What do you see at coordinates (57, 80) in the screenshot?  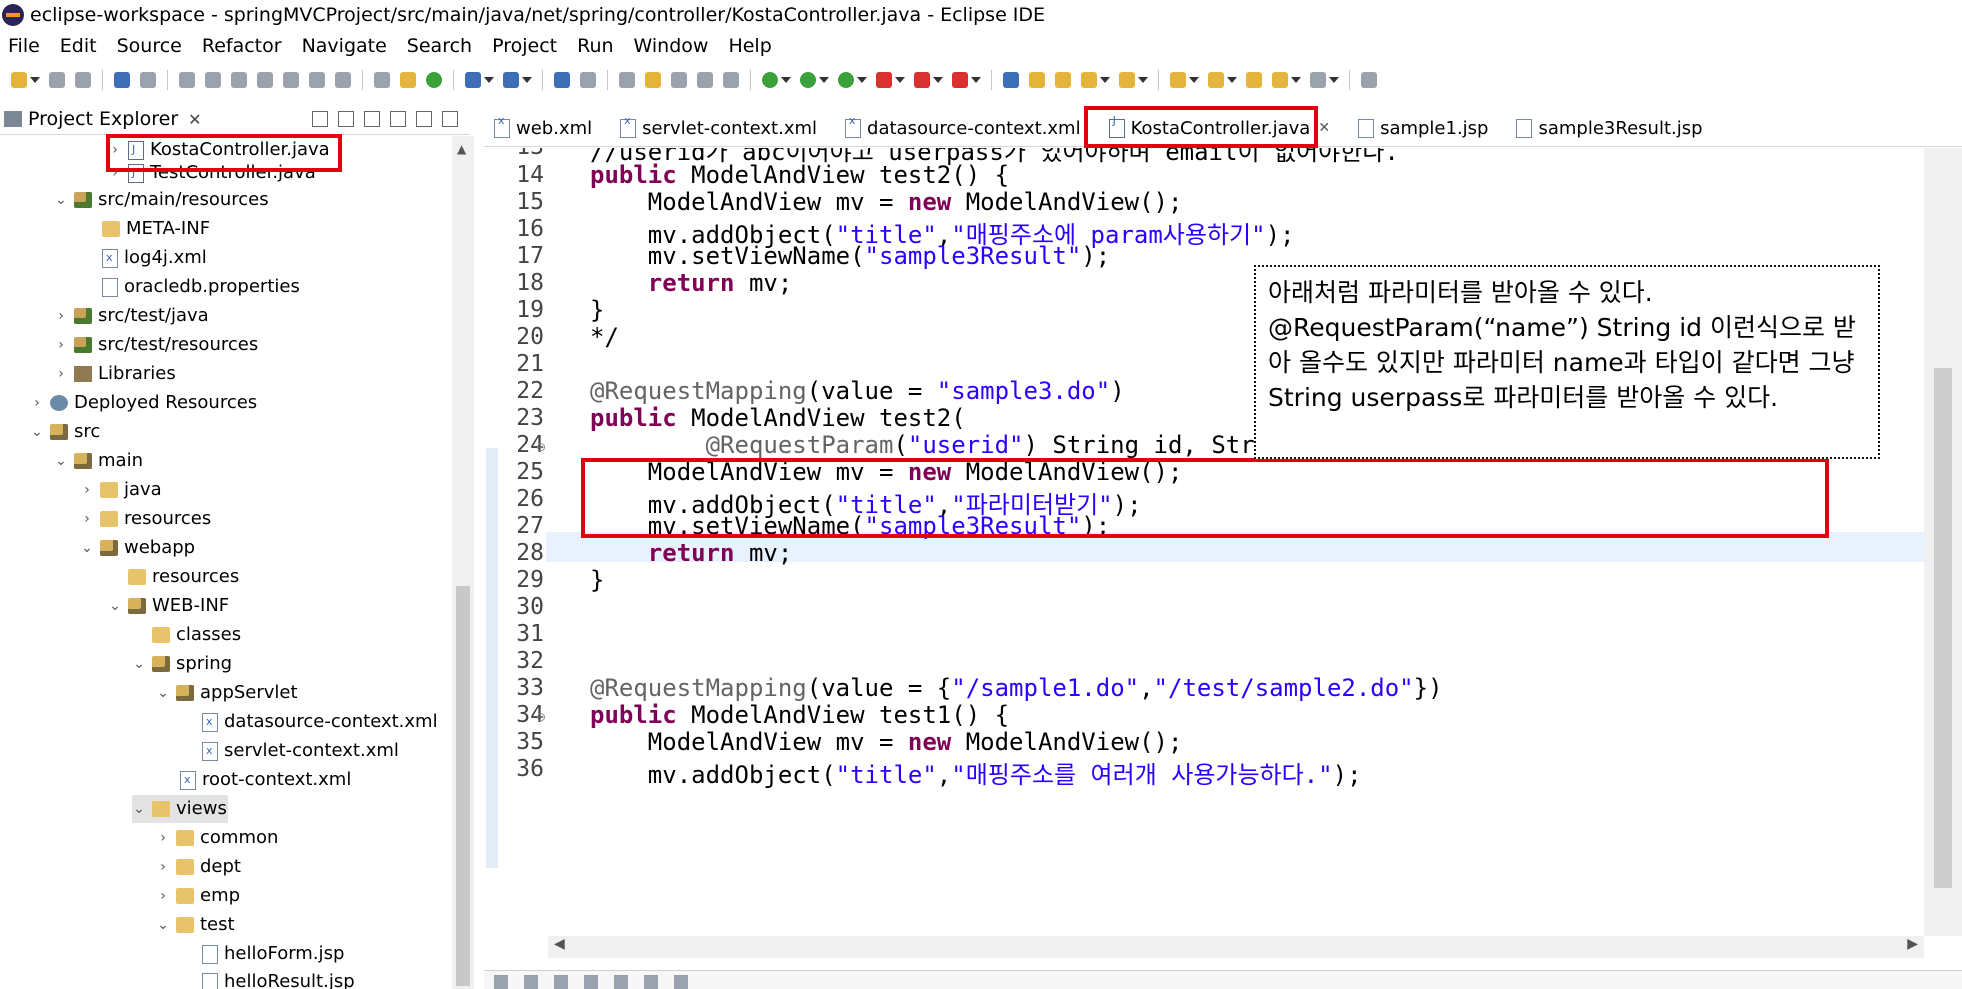 I see `save-icon` at bounding box center [57, 80].